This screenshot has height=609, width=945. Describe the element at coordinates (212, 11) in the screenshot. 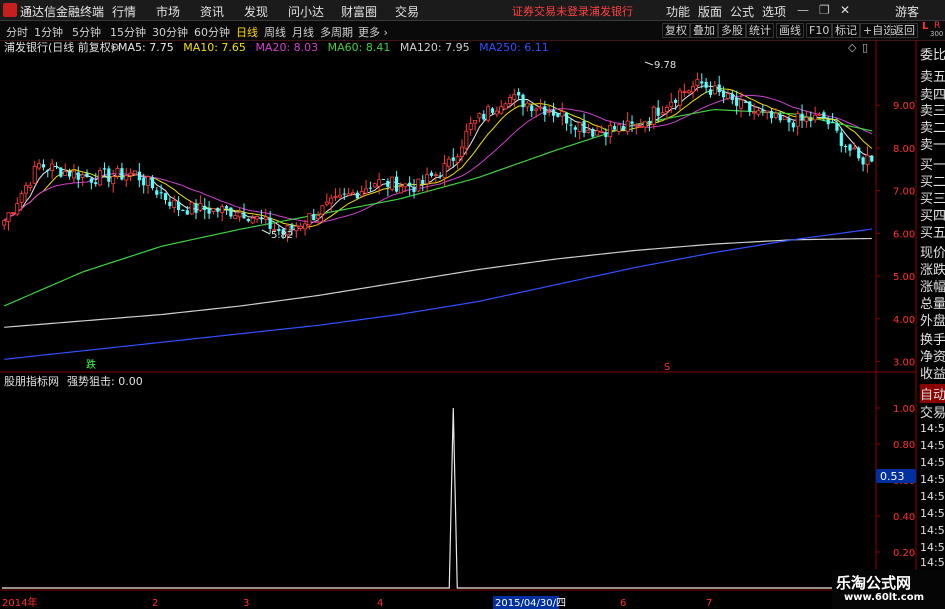

I see `menu-news: 资讯` at that location.